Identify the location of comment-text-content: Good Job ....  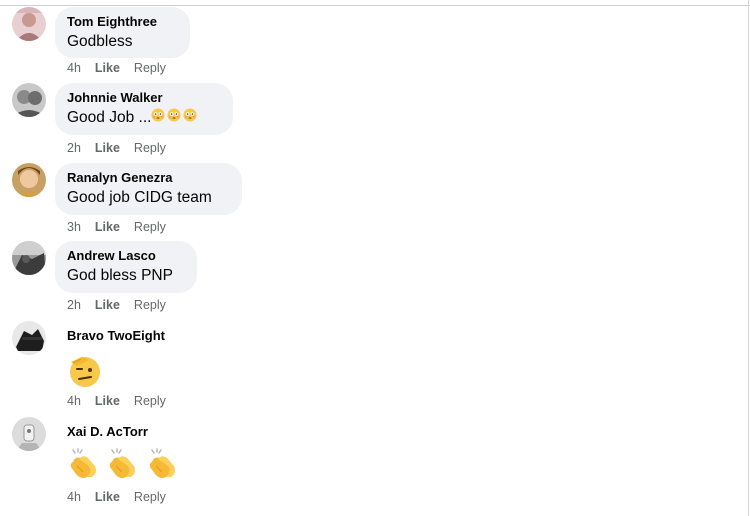
(109, 118).